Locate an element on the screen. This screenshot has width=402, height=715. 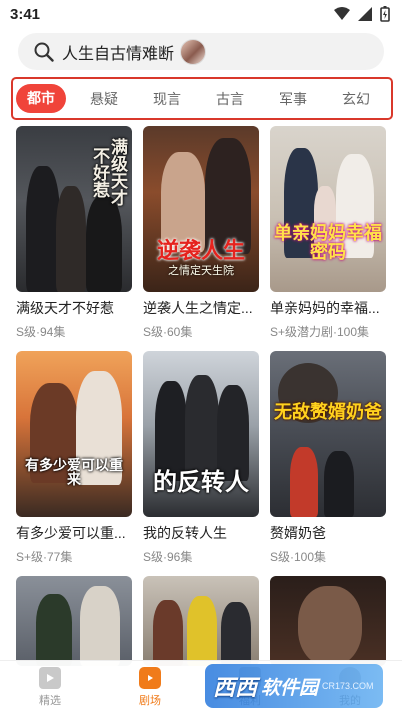
drama-meta: S+级·77集 is located at coordinates (44, 557).